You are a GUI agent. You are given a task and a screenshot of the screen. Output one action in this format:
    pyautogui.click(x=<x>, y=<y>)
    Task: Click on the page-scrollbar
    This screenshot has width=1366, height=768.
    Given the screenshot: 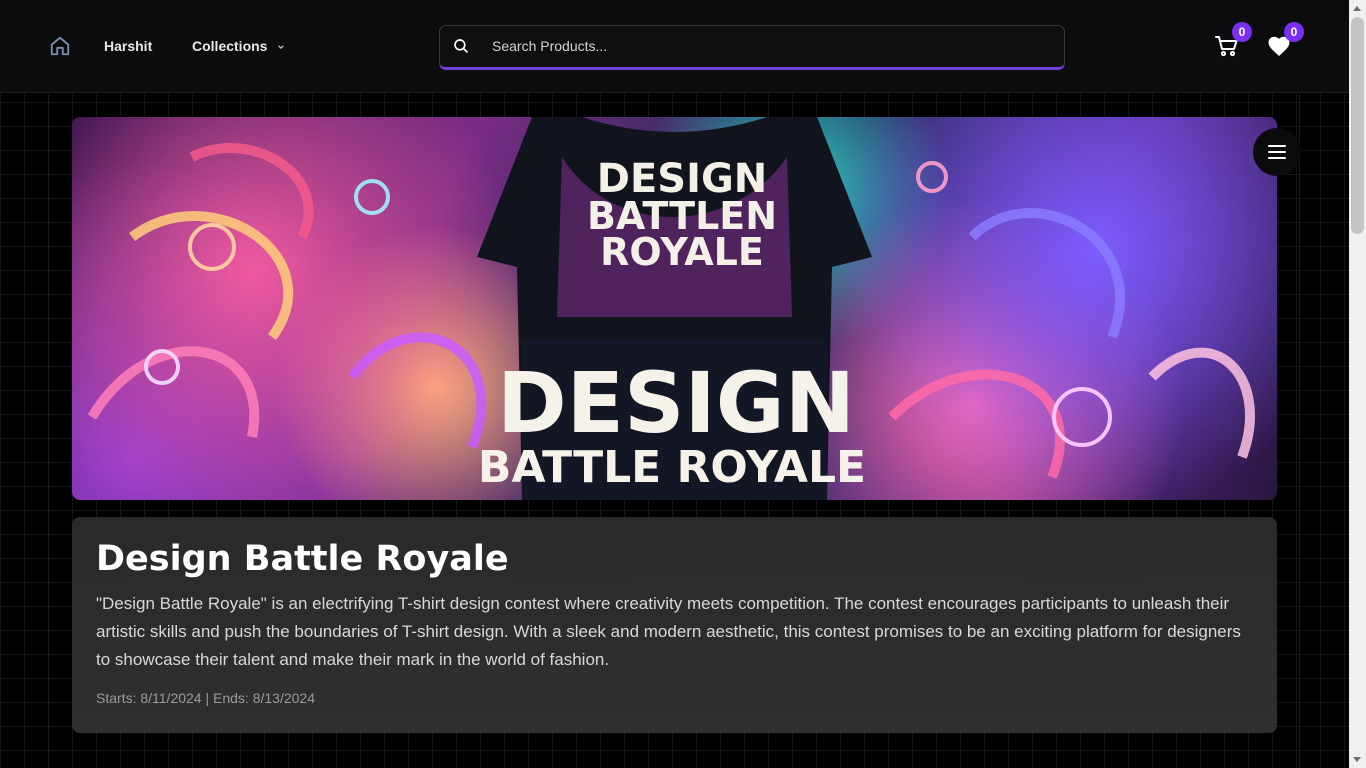 What is the action you would take?
    pyautogui.click(x=1357, y=384)
    